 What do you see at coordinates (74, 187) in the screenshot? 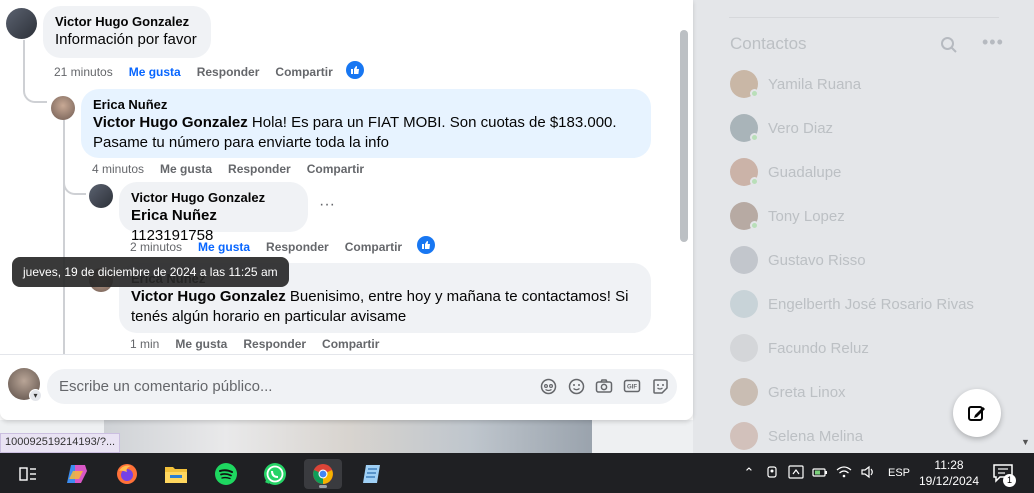
I see `thread-connector` at bounding box center [74, 187].